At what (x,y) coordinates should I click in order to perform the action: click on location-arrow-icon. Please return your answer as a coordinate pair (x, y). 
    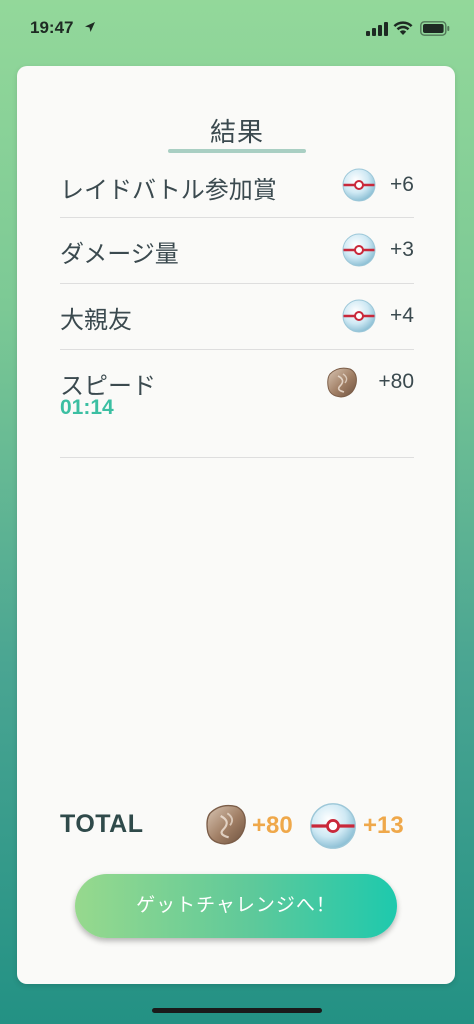
    Looking at the image, I should click on (90, 27).